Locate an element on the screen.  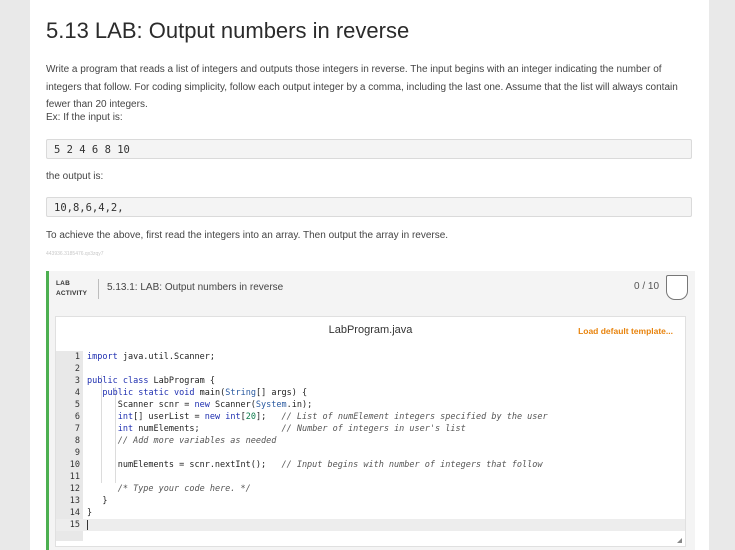
lab-score: 0 / 10 is located at coordinates (647, 286).